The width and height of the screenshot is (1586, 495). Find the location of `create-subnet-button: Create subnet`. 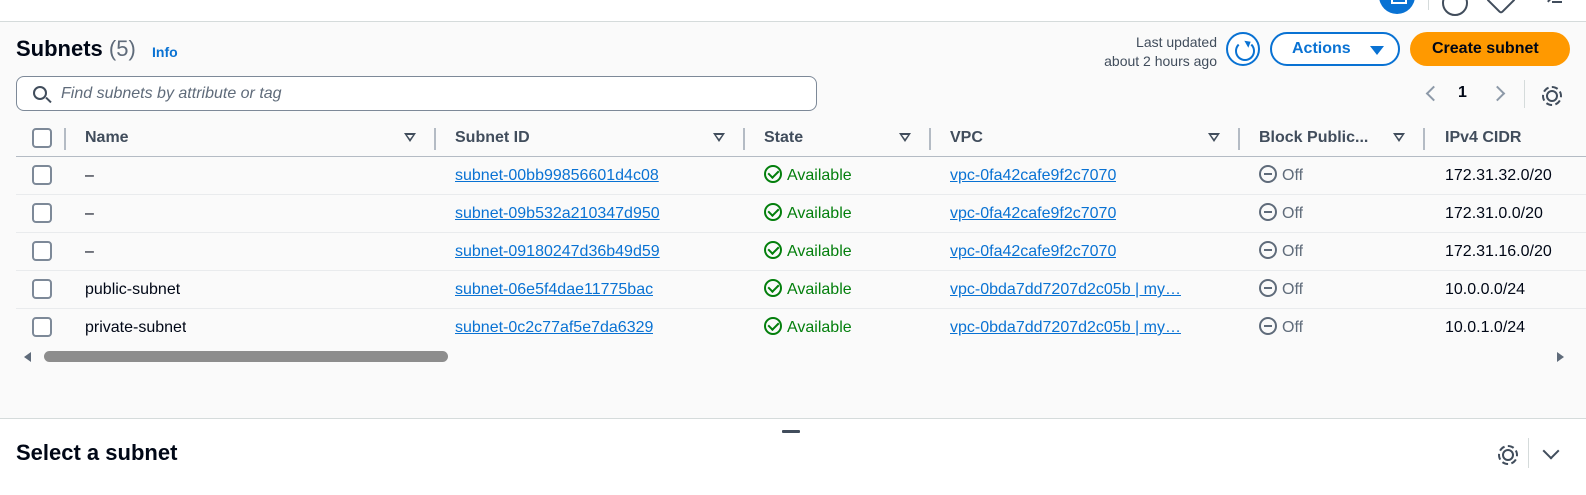

create-subnet-button: Create subnet is located at coordinates (1490, 49).